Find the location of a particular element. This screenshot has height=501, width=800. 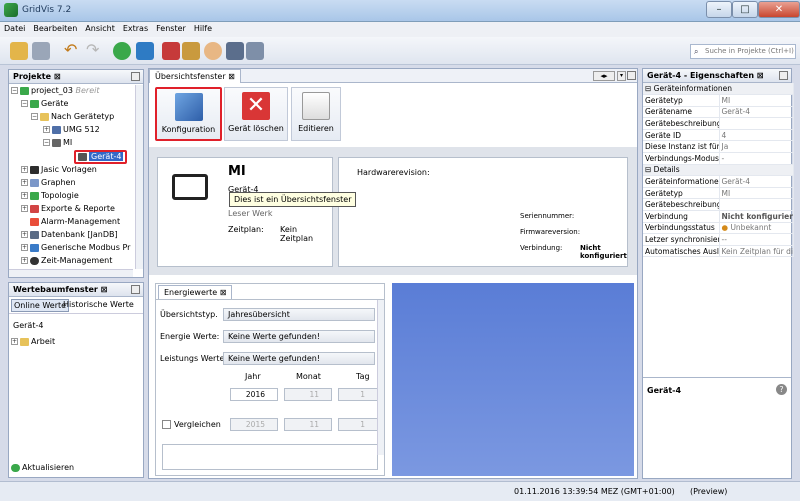

menu-hilfe: Hilfe is located at coordinates (203, 27).